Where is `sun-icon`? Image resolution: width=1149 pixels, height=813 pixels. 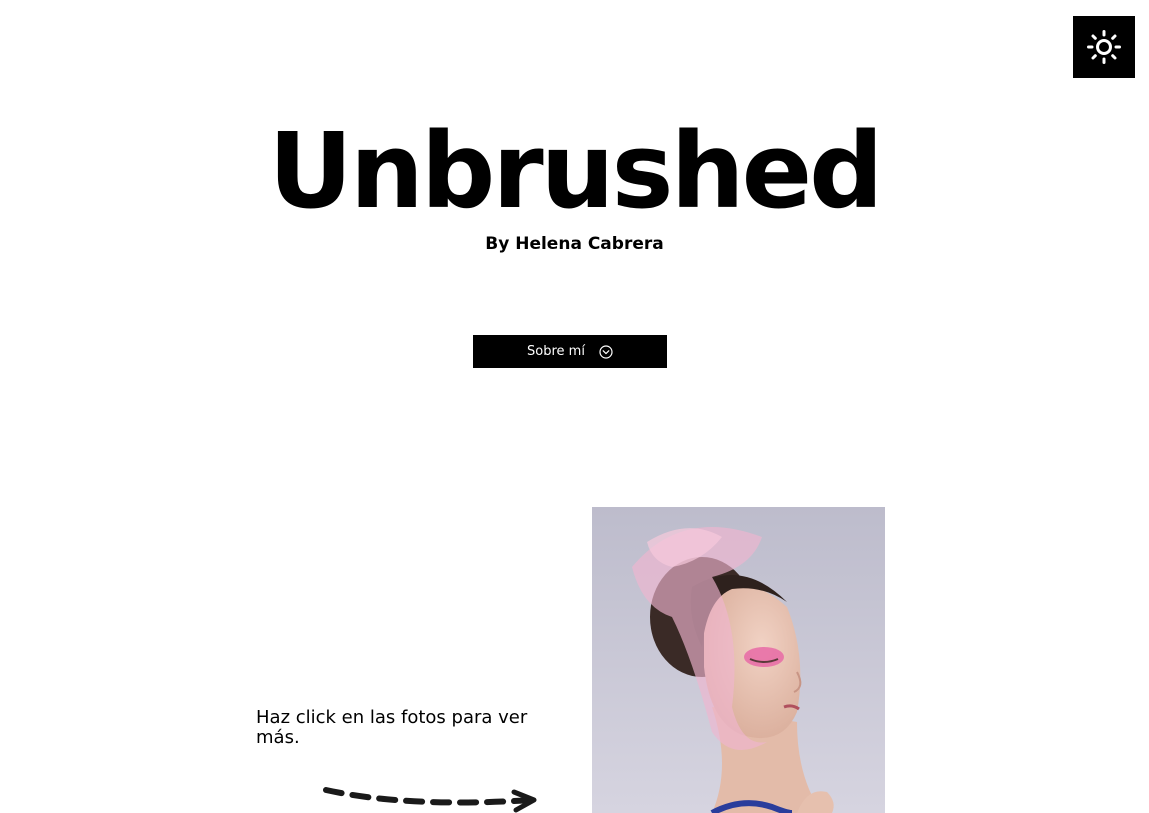 sun-icon is located at coordinates (1104, 47).